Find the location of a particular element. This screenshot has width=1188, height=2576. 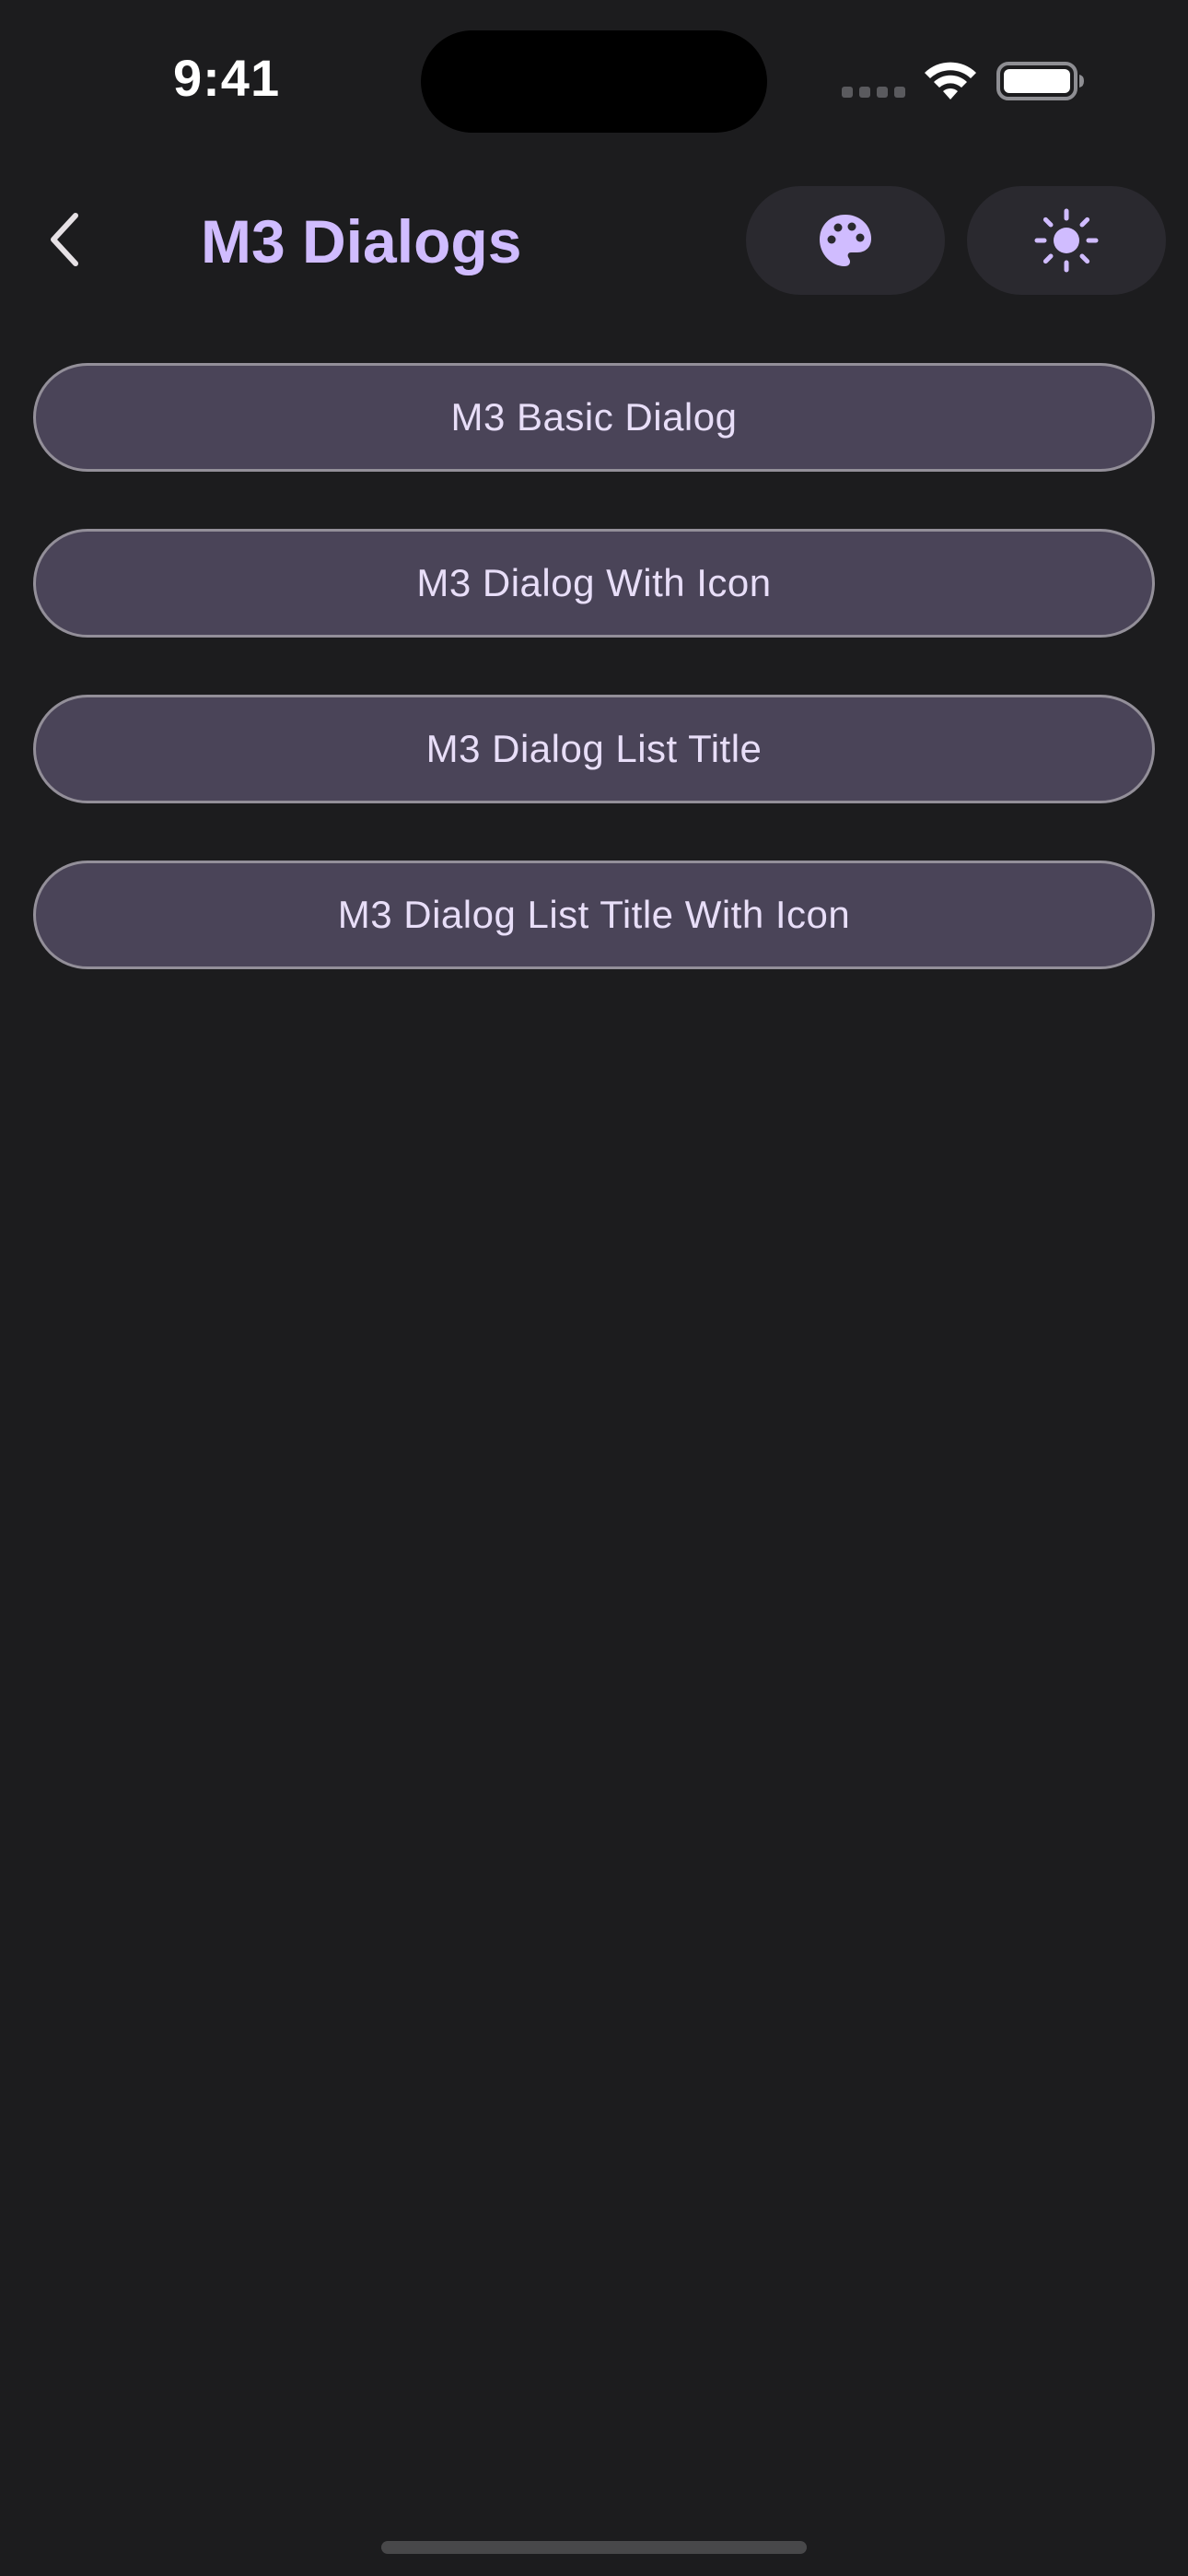

sun-icon is located at coordinates (1066, 240).